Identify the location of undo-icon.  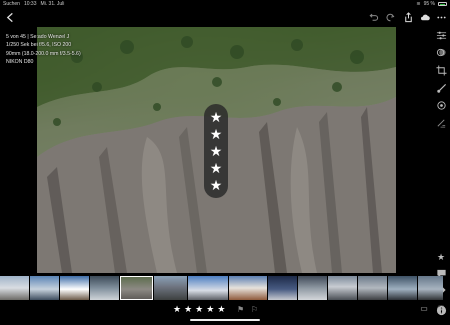
(374, 17).